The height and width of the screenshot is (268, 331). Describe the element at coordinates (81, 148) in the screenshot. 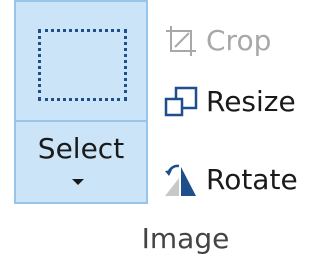

I see `select-label: Select` at that location.